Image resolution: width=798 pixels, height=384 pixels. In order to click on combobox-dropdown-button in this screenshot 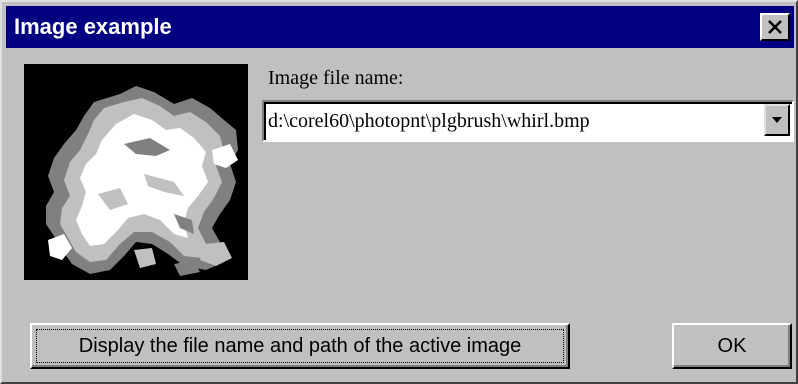, I will do `click(777, 120)`.